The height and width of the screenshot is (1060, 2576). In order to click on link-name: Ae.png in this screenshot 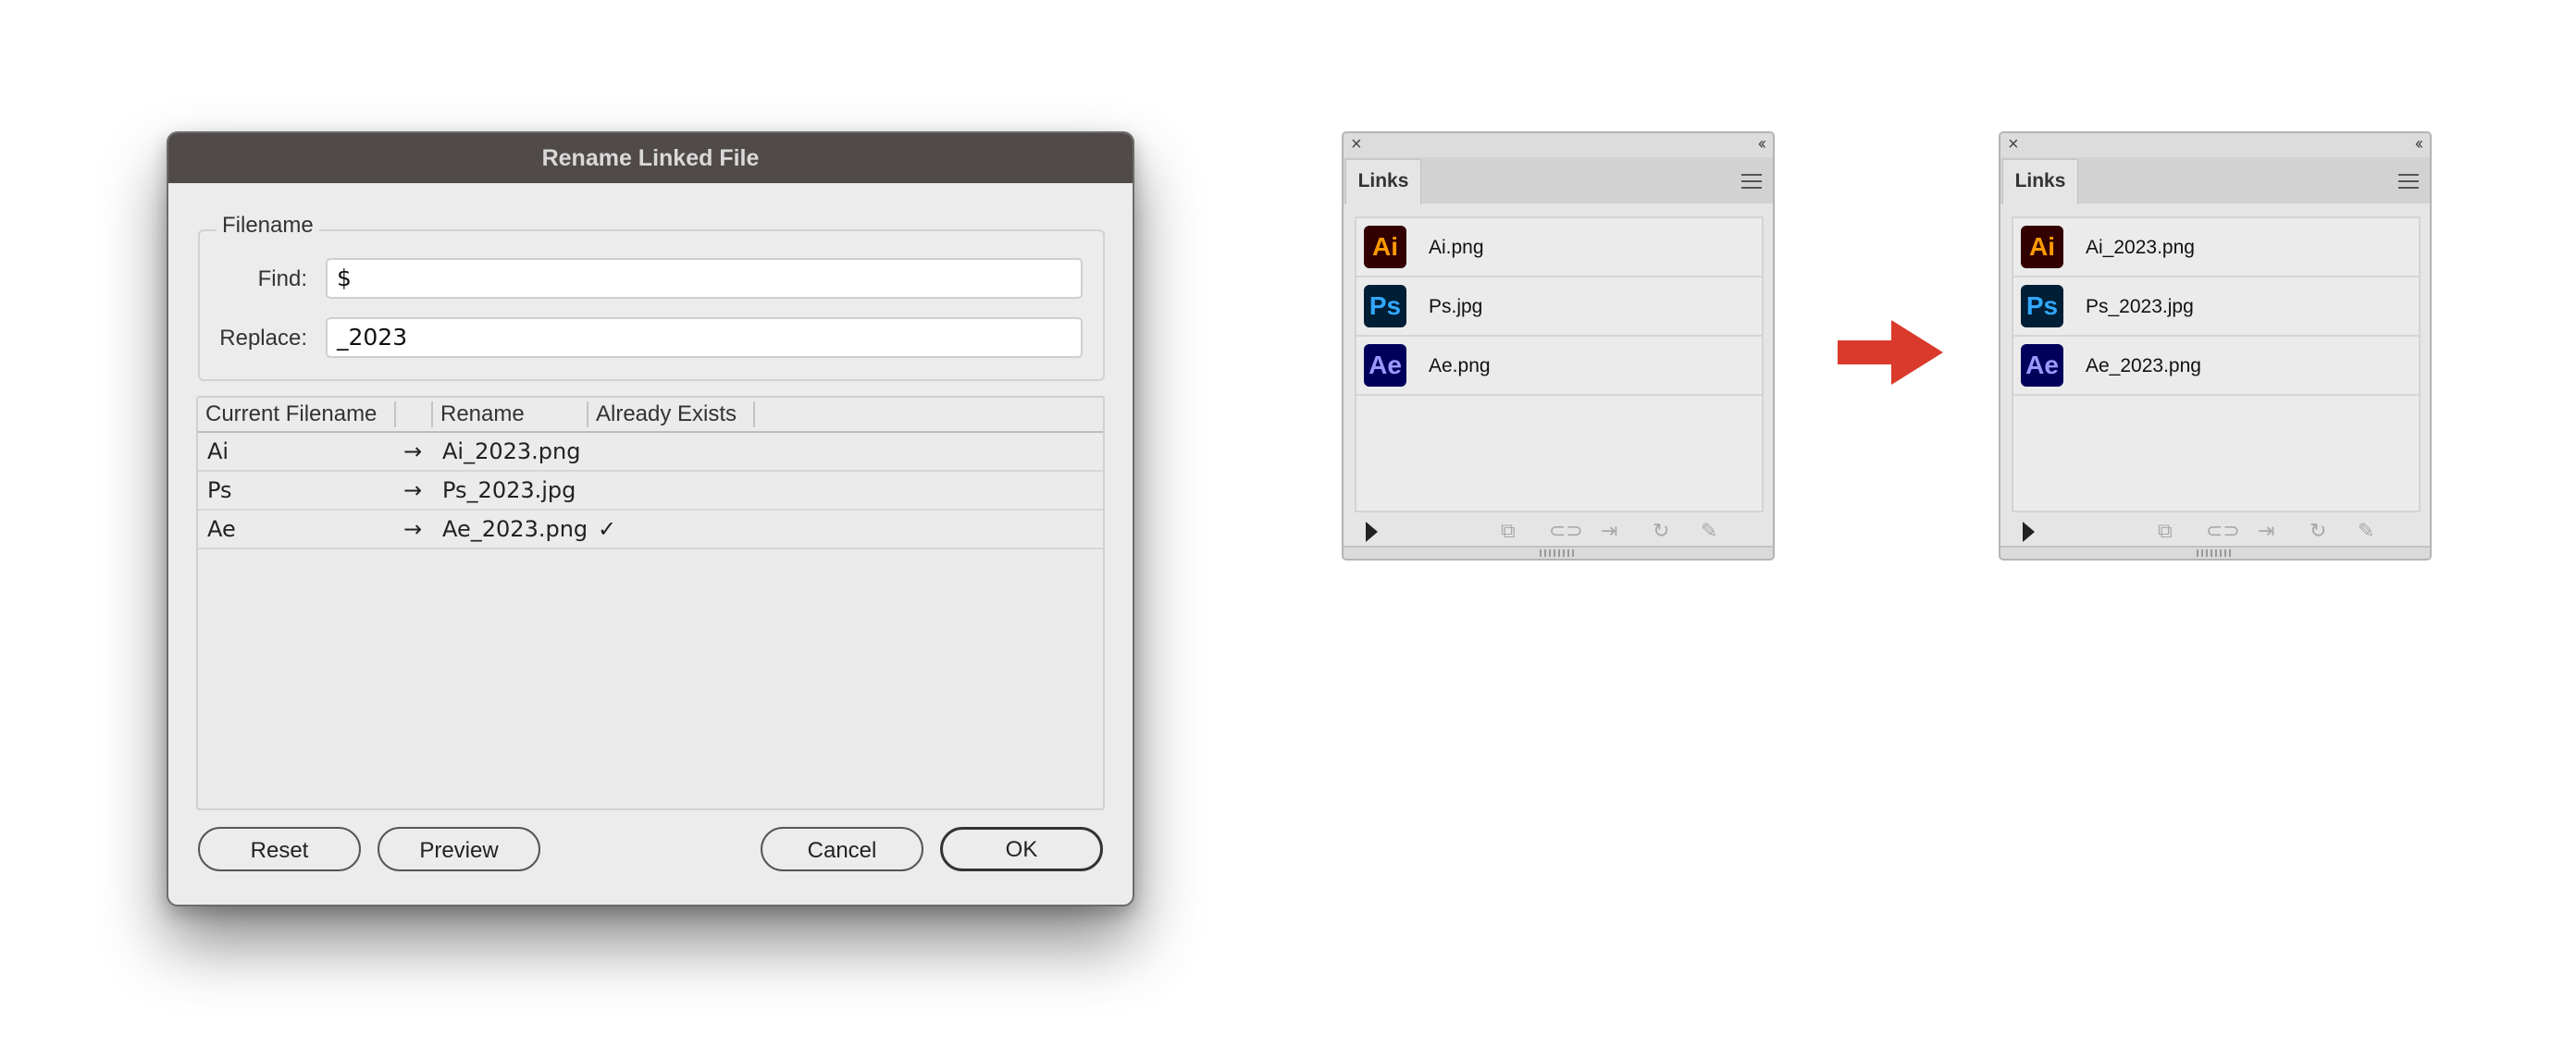, I will do `click(1460, 366)`.